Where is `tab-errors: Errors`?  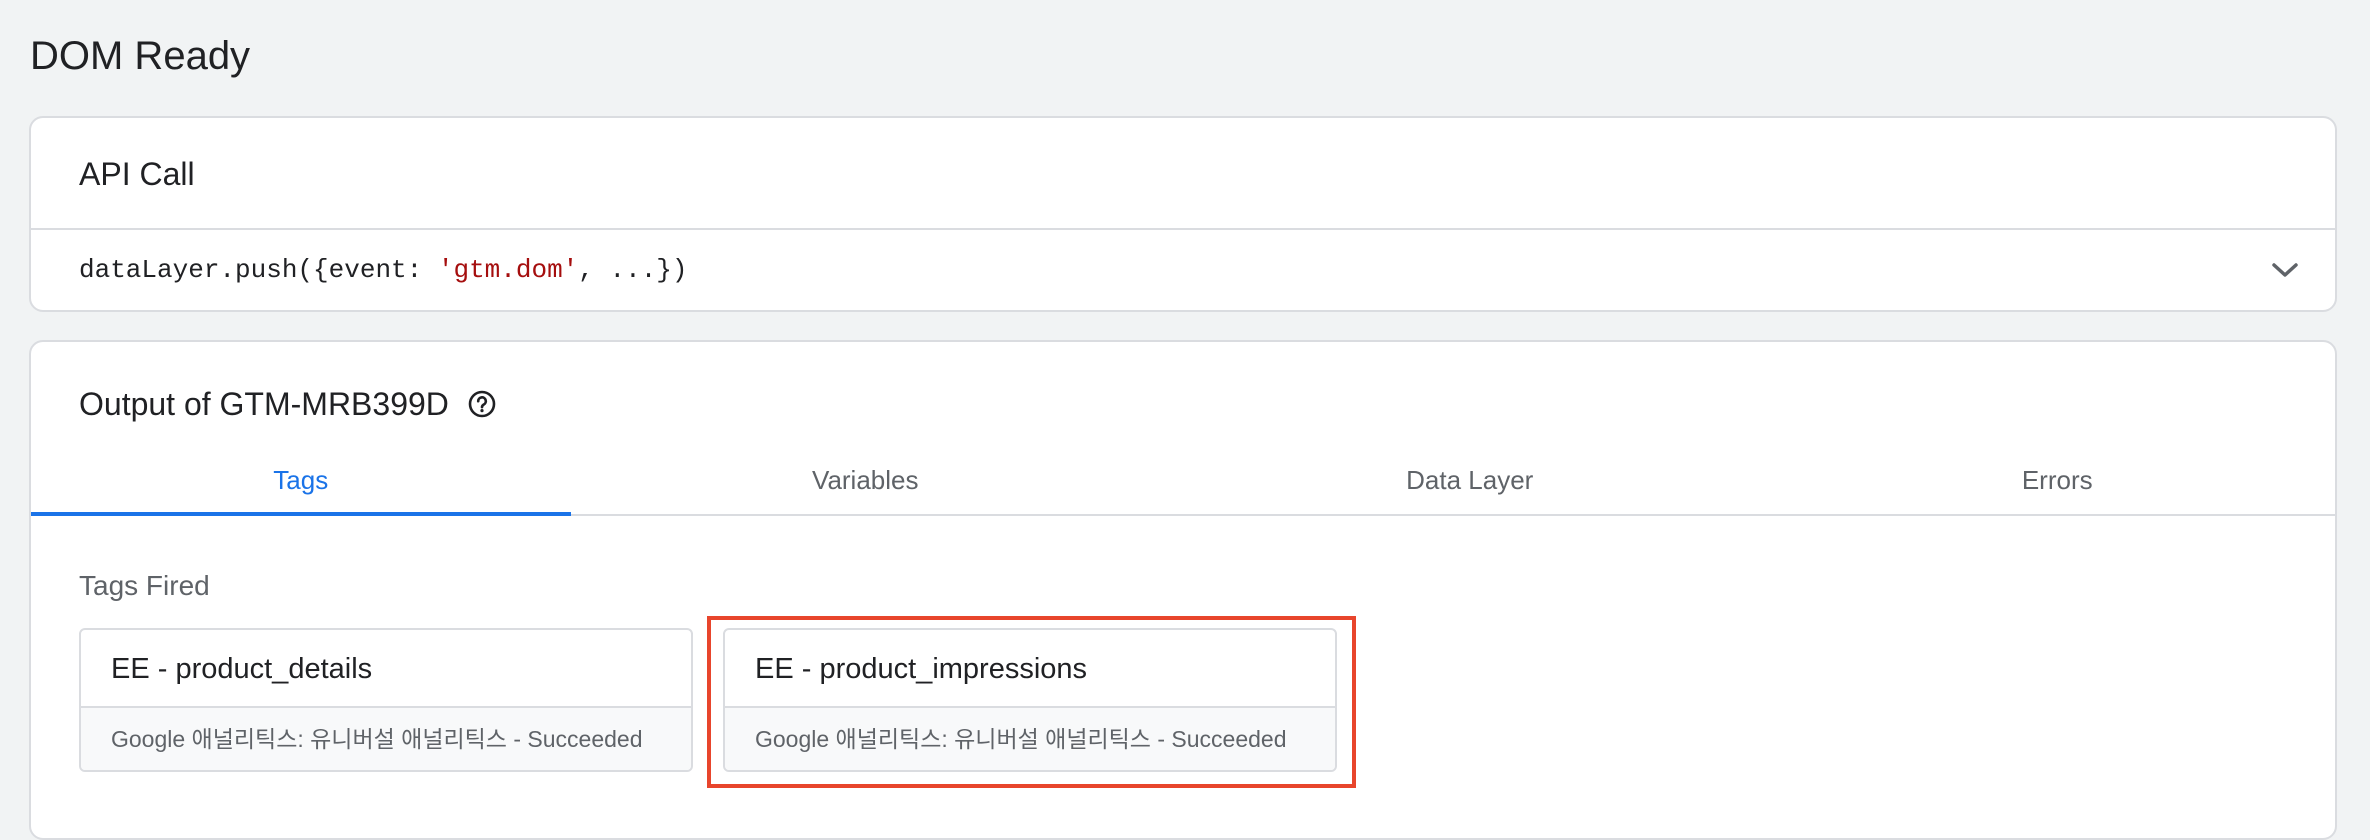 tab-errors: Errors is located at coordinates (2057, 480).